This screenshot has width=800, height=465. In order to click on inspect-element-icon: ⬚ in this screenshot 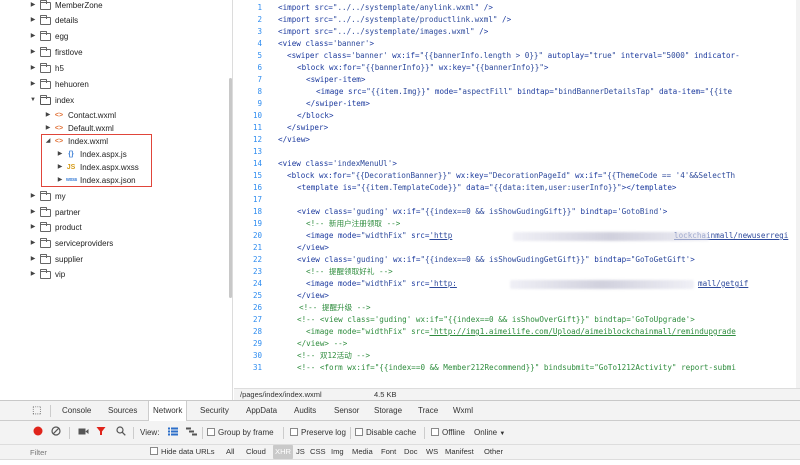, I will do `click(36, 411)`.